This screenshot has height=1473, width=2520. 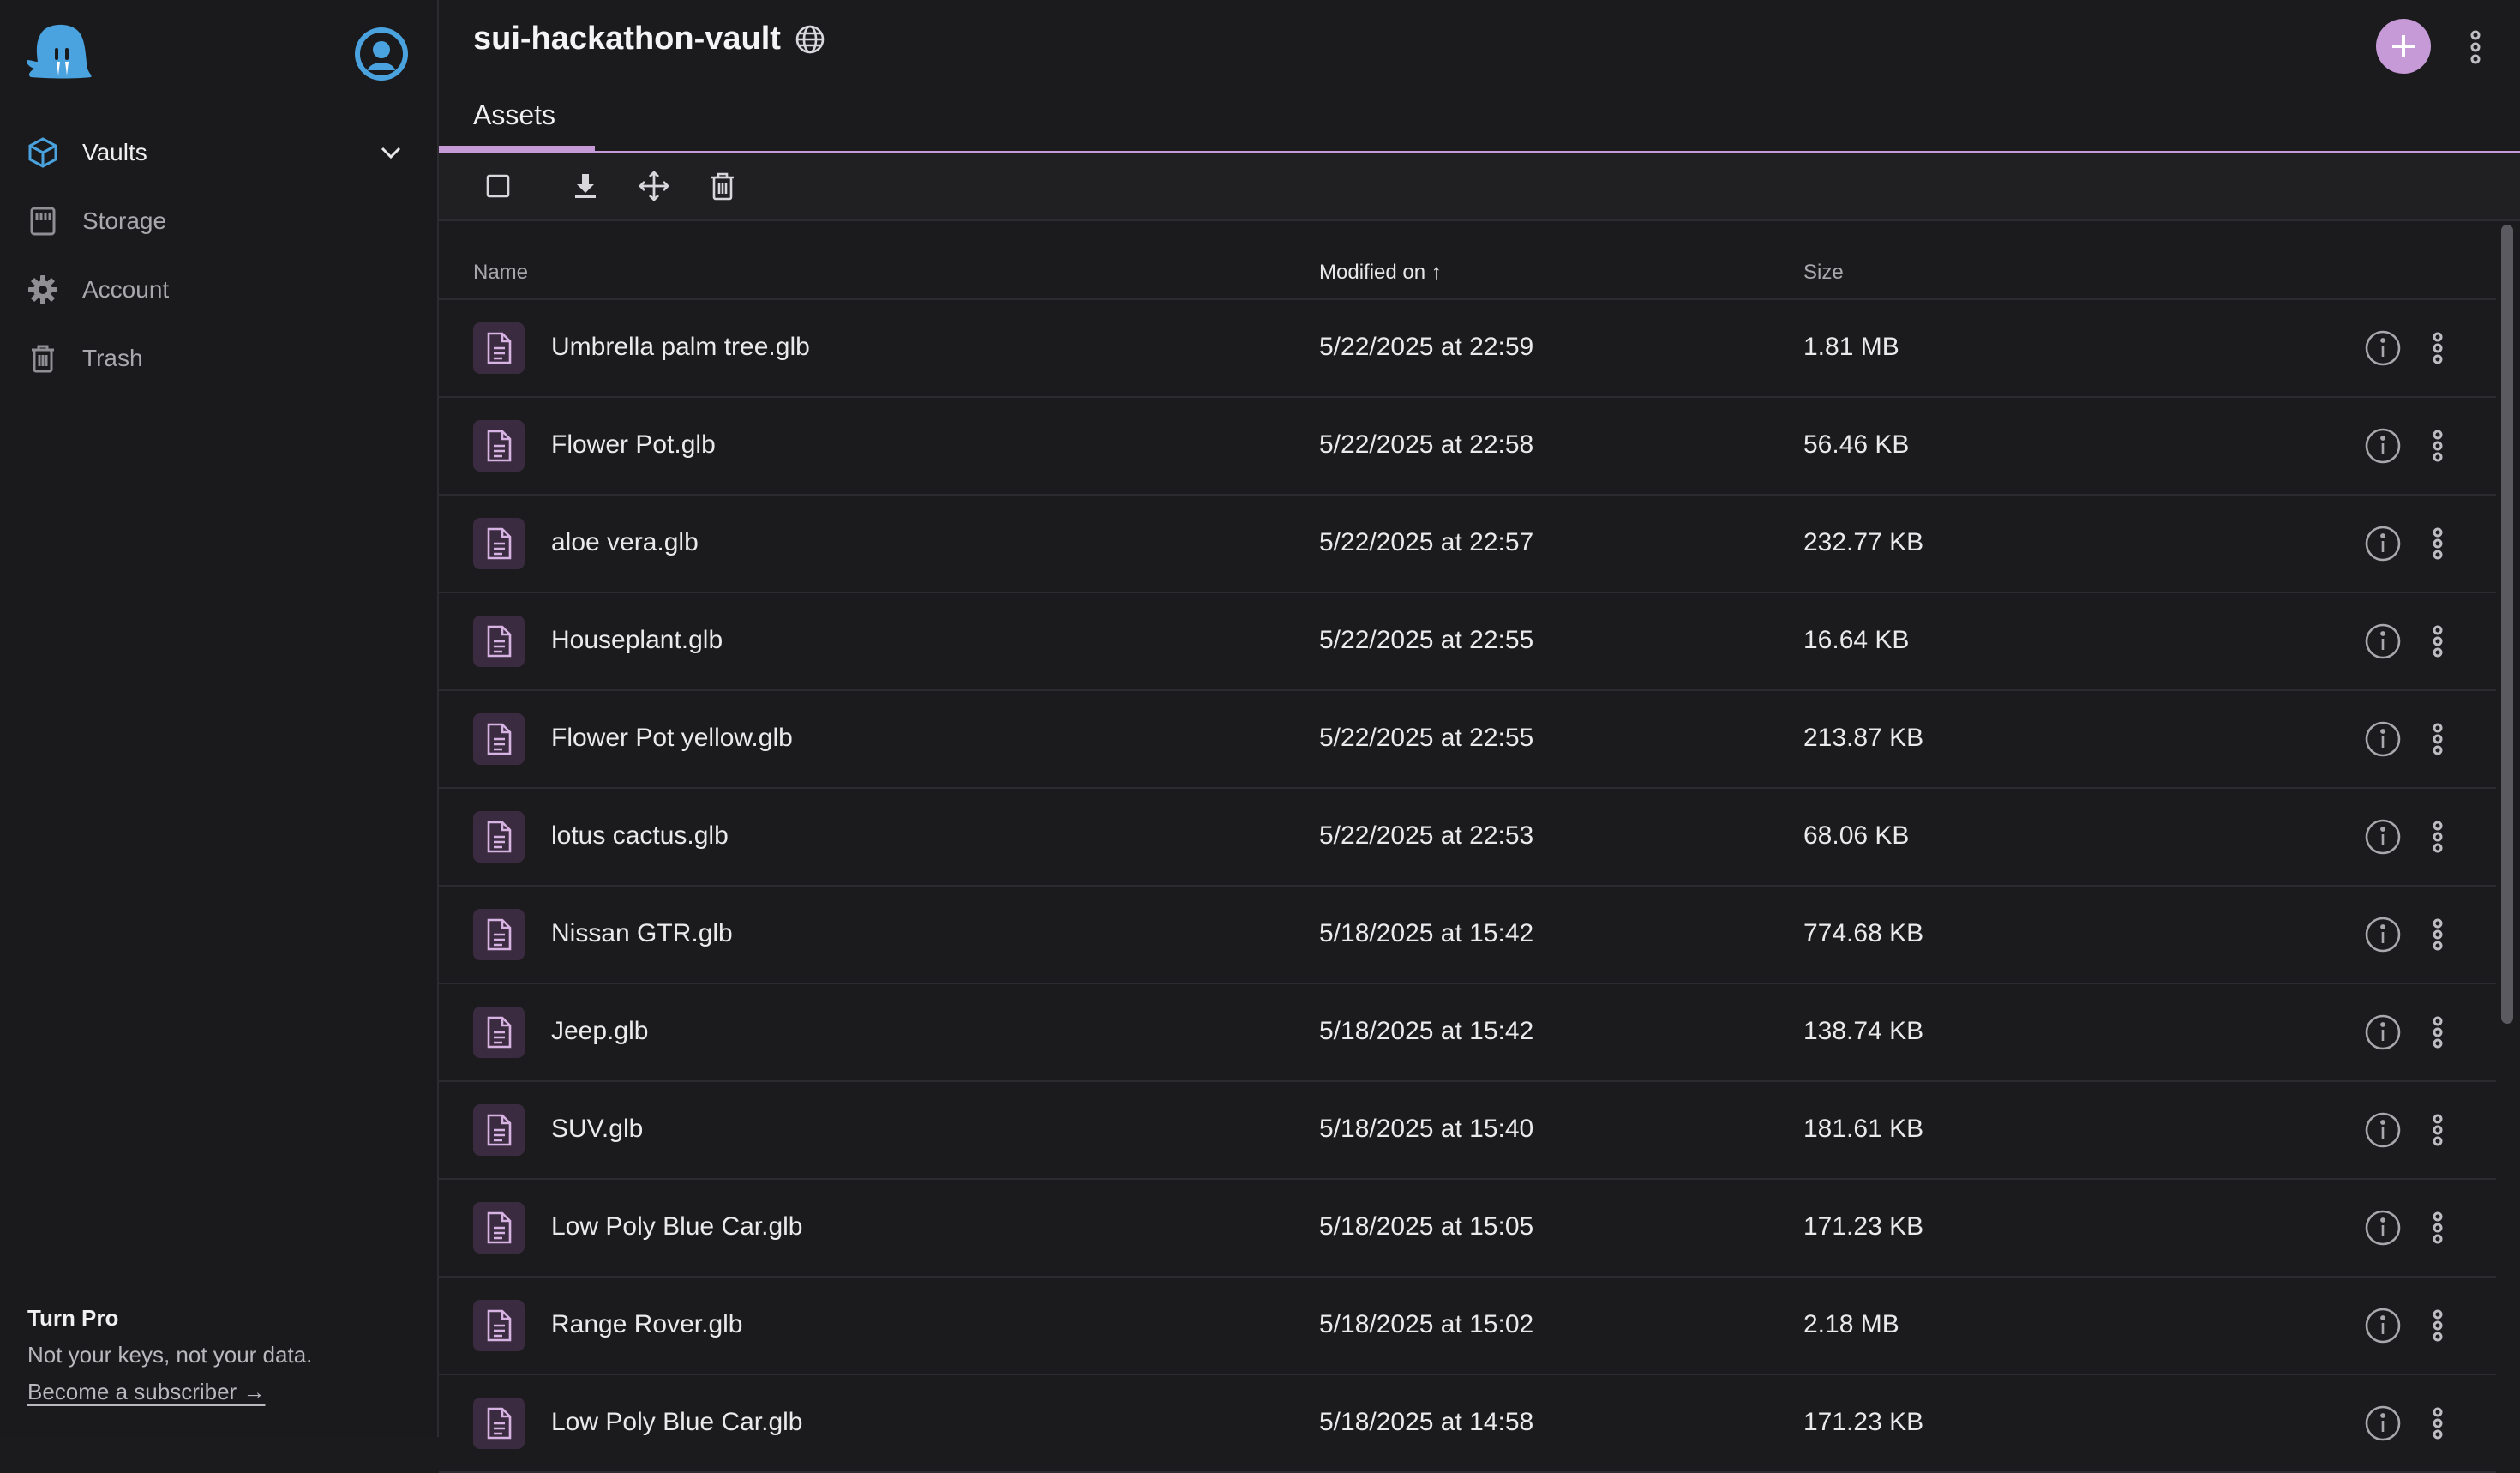 What do you see at coordinates (1467, 274) in the screenshot?
I see `table-header: Name Modified on ↑ Size` at bounding box center [1467, 274].